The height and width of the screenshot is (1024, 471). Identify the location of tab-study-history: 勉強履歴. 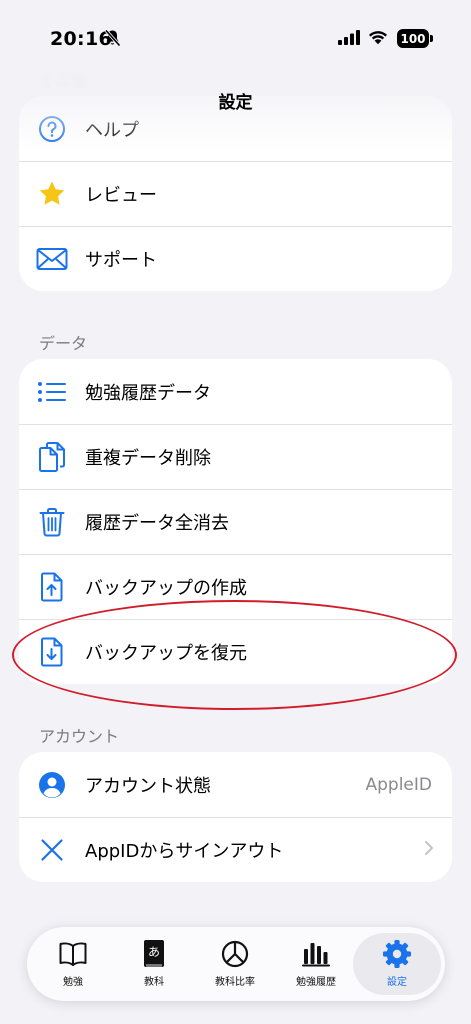
(316, 964).